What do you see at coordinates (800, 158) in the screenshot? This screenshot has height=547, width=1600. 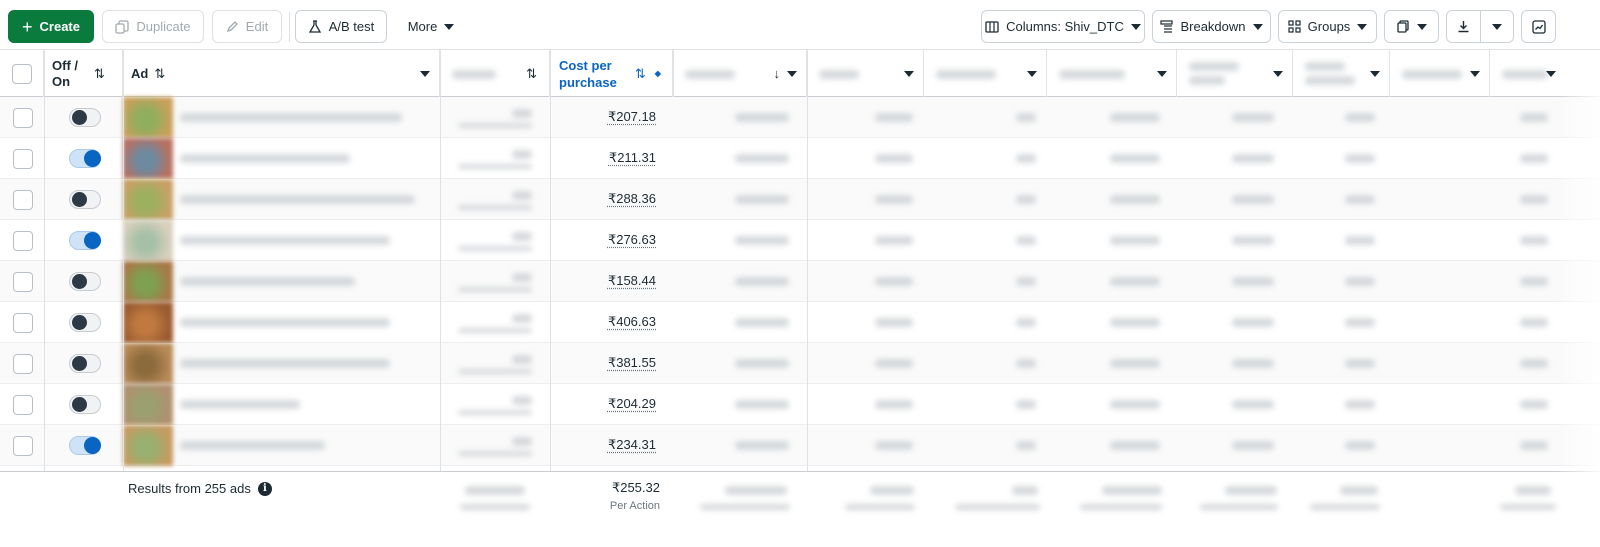 I see `table-row: ₹211.31` at bounding box center [800, 158].